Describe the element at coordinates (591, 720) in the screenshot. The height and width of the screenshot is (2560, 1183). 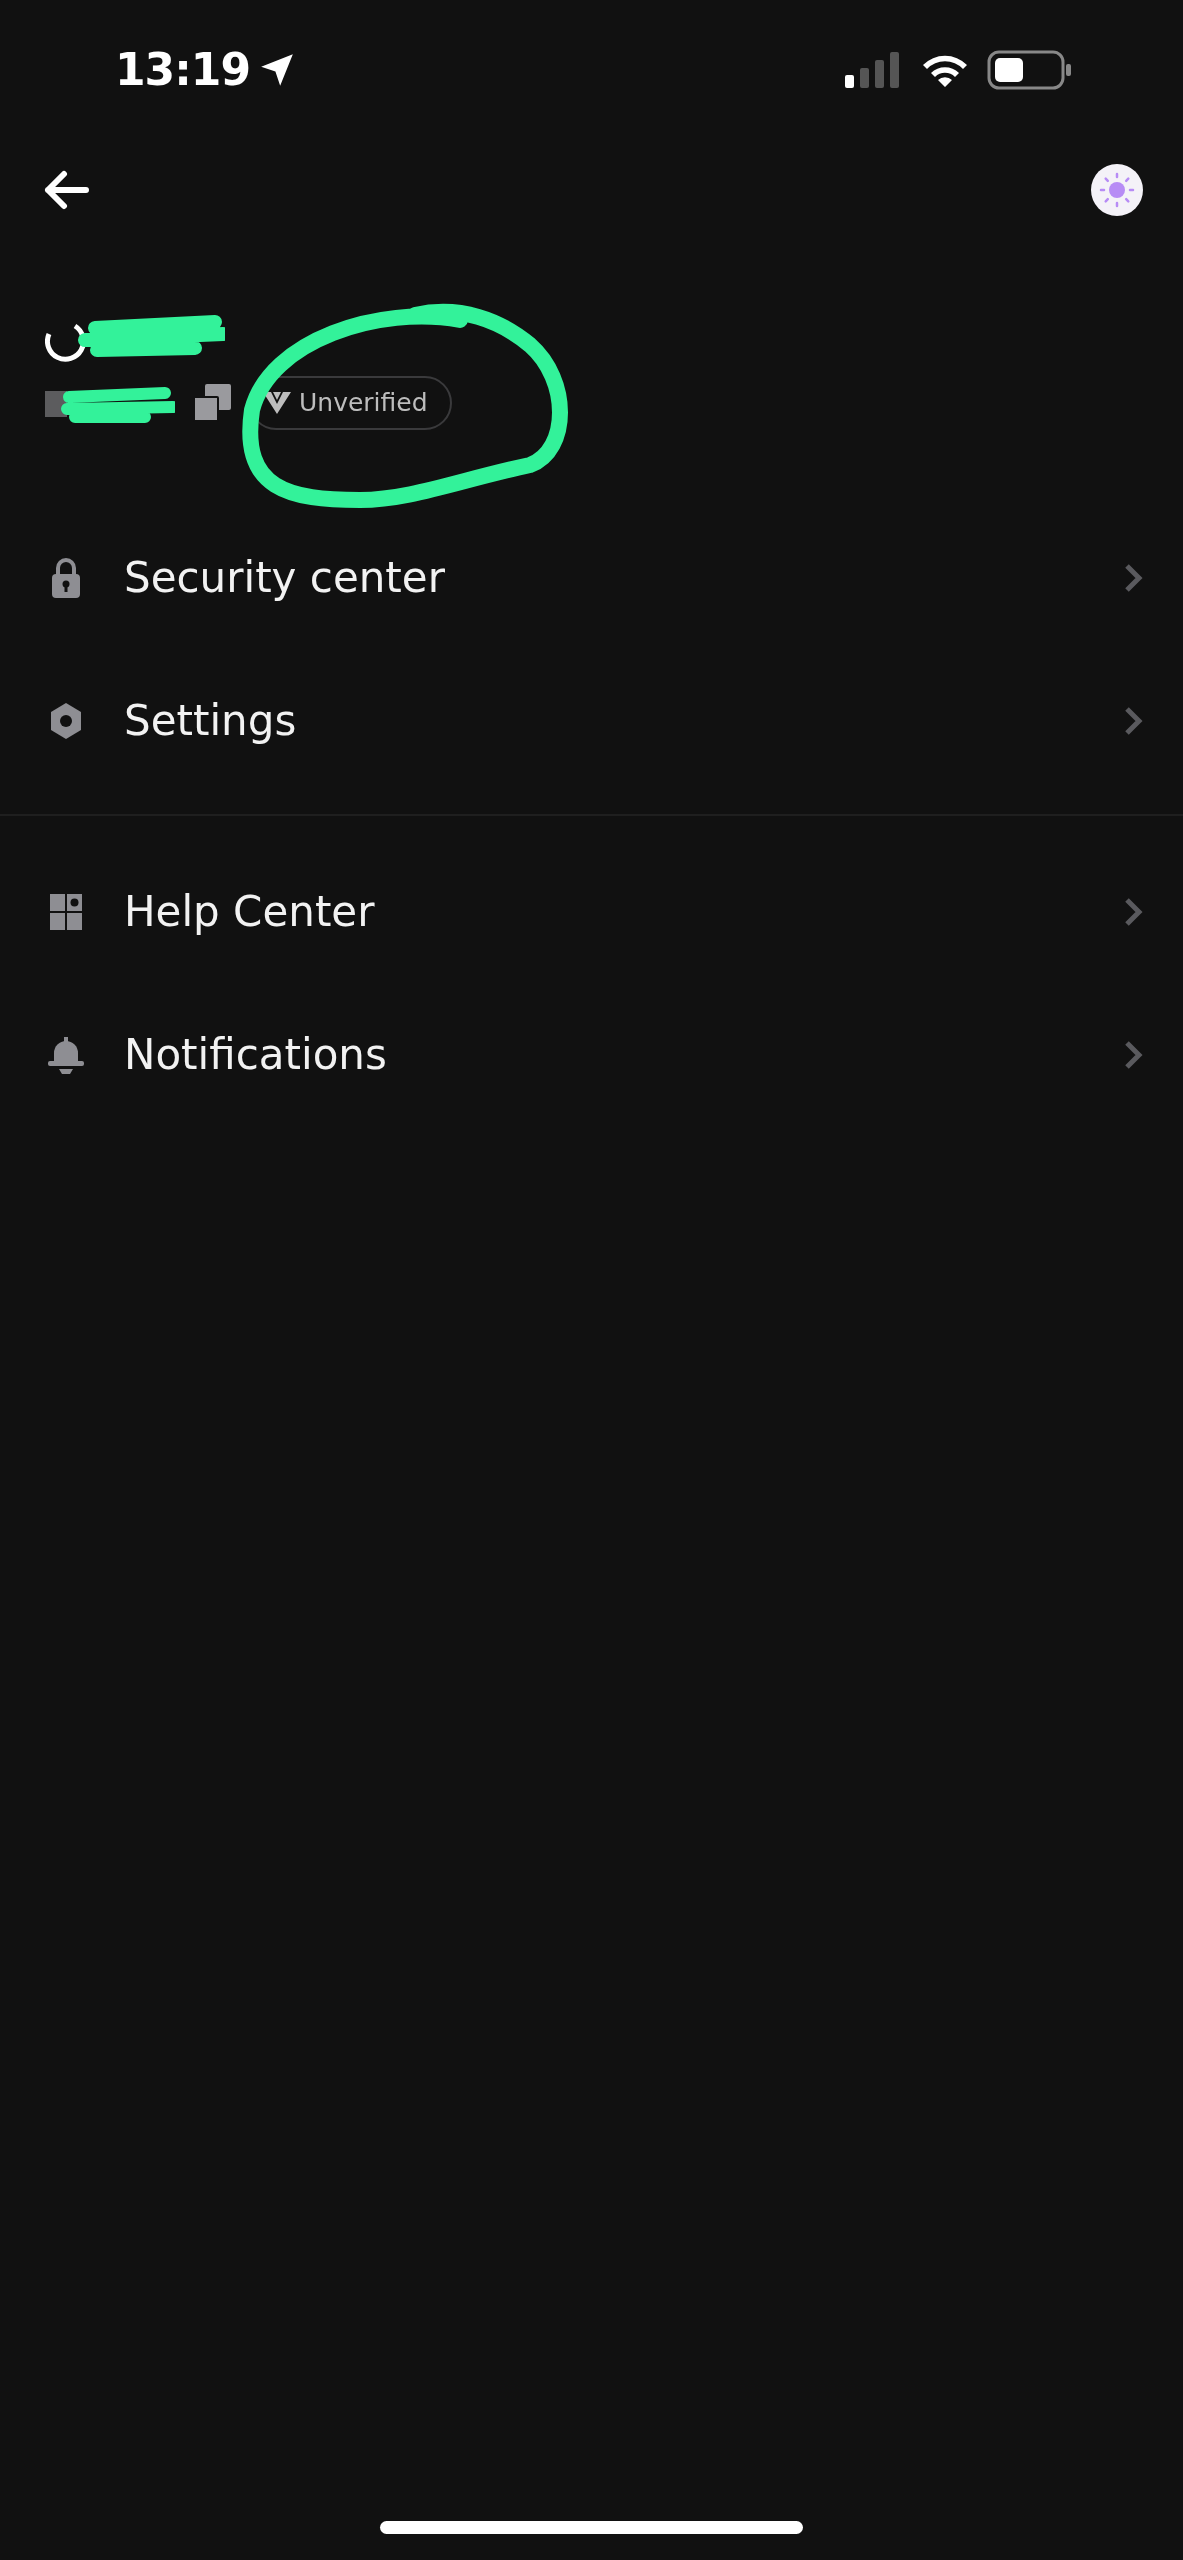
I see `menu-item: Settings` at that location.